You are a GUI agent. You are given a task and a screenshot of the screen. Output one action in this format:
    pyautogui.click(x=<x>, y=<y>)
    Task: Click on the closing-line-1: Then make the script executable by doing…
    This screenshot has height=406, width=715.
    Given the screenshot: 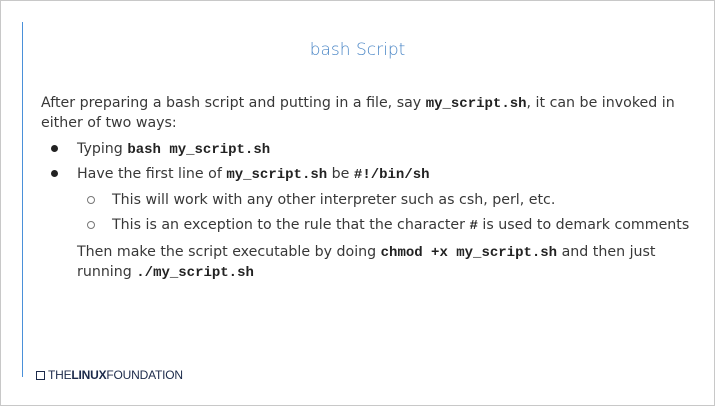 What is the action you would take?
    pyautogui.click(x=366, y=252)
    